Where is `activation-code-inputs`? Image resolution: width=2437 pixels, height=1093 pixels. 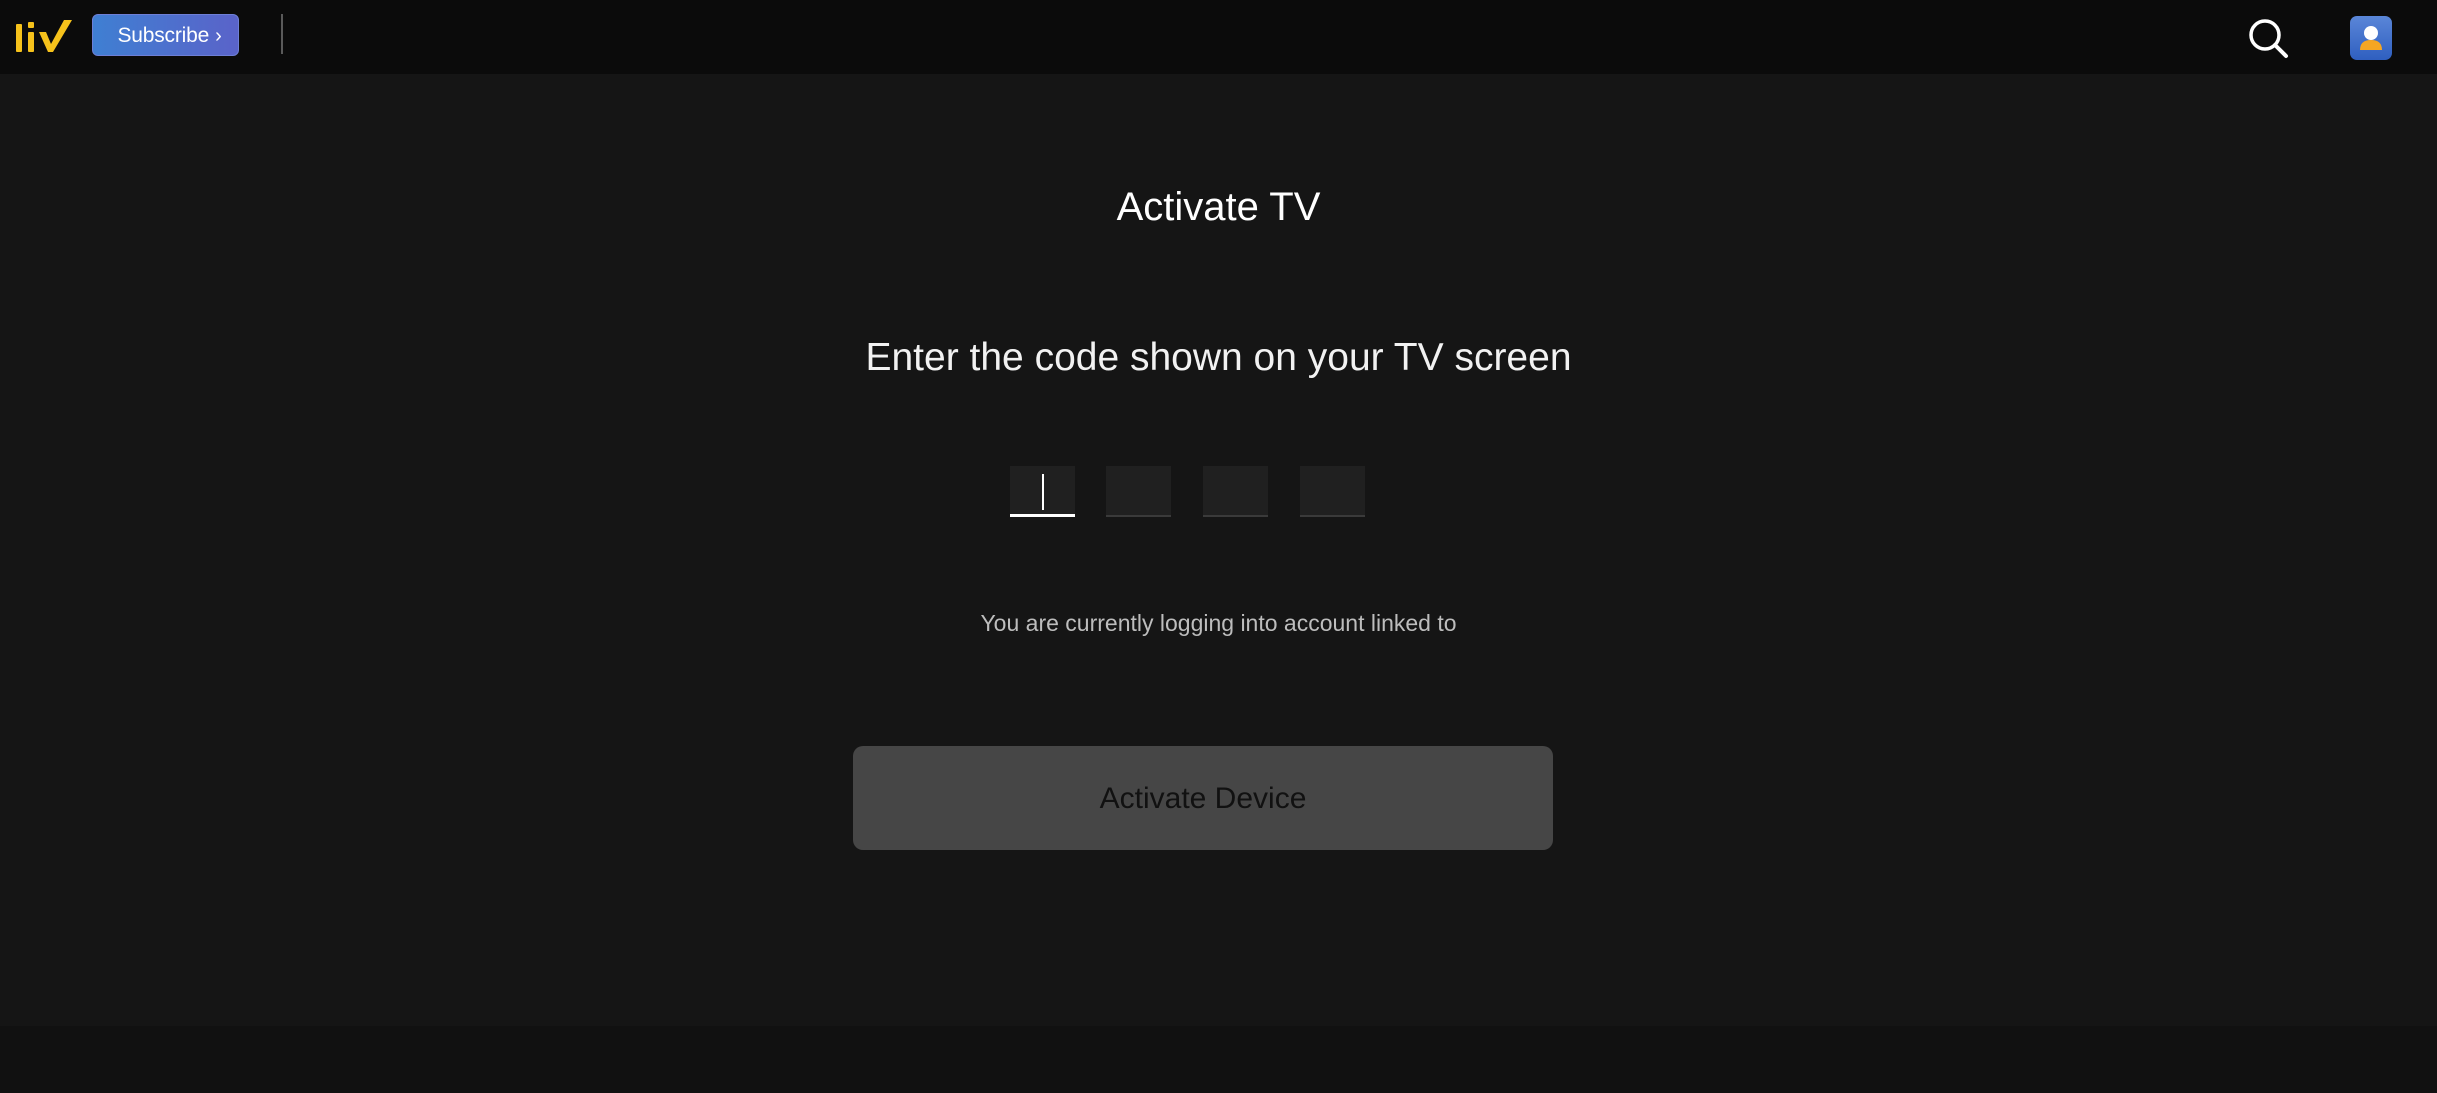 activation-code-inputs is located at coordinates (1188, 492).